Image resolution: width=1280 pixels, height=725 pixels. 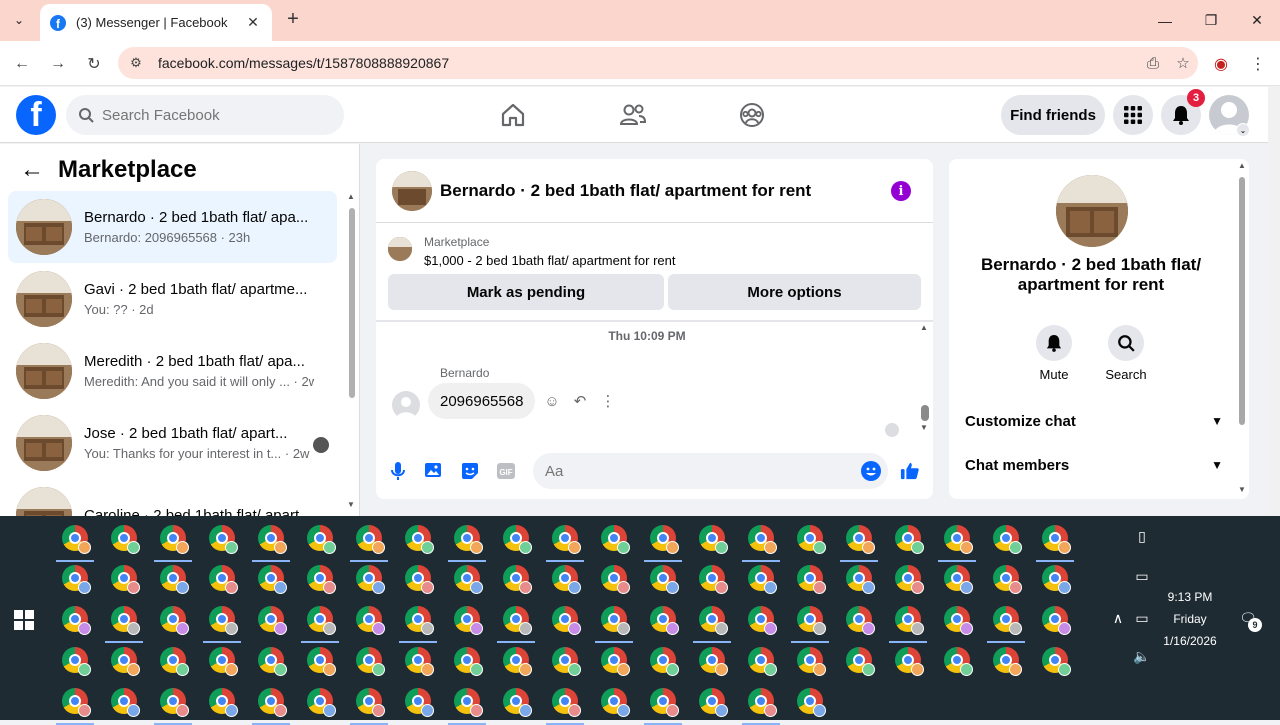 I want to click on account-chevron-down-icon: ⌄, so click(x=1243, y=130).